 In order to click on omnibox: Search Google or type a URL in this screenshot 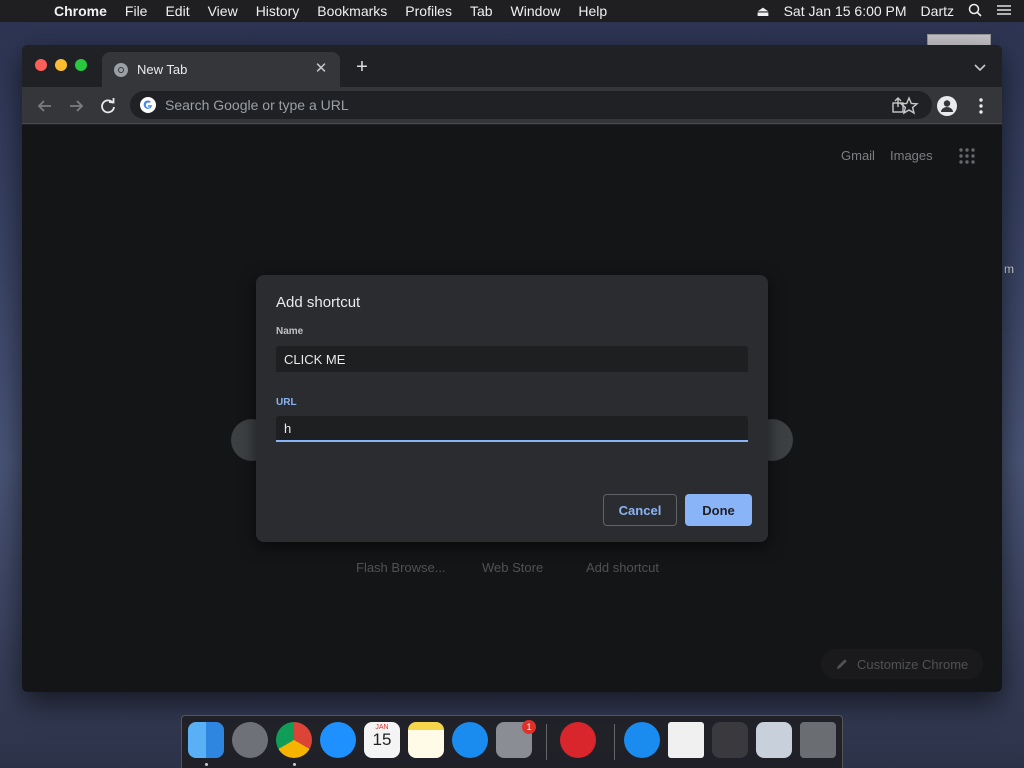, I will do `click(531, 105)`.